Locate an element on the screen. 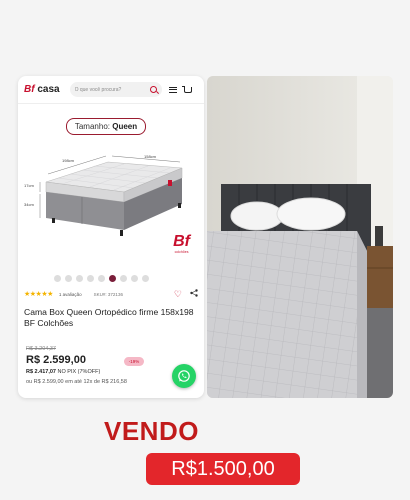 This screenshot has width=410, height=500. gallery-dots is located at coordinates (101, 278).